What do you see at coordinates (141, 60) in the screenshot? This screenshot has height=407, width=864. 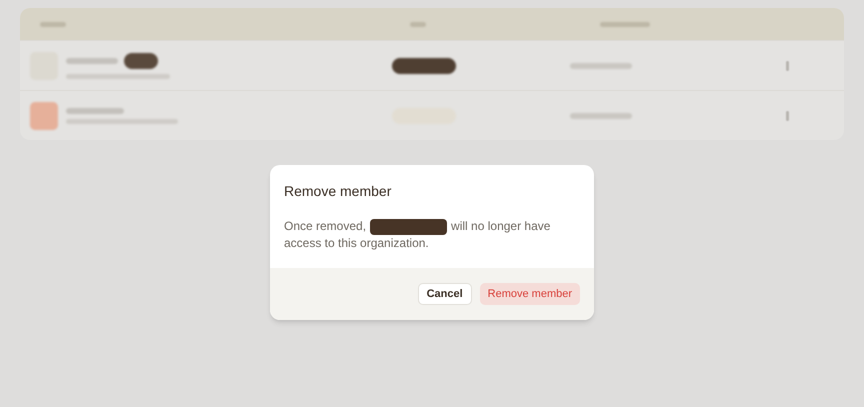 I see `badge-shape` at bounding box center [141, 60].